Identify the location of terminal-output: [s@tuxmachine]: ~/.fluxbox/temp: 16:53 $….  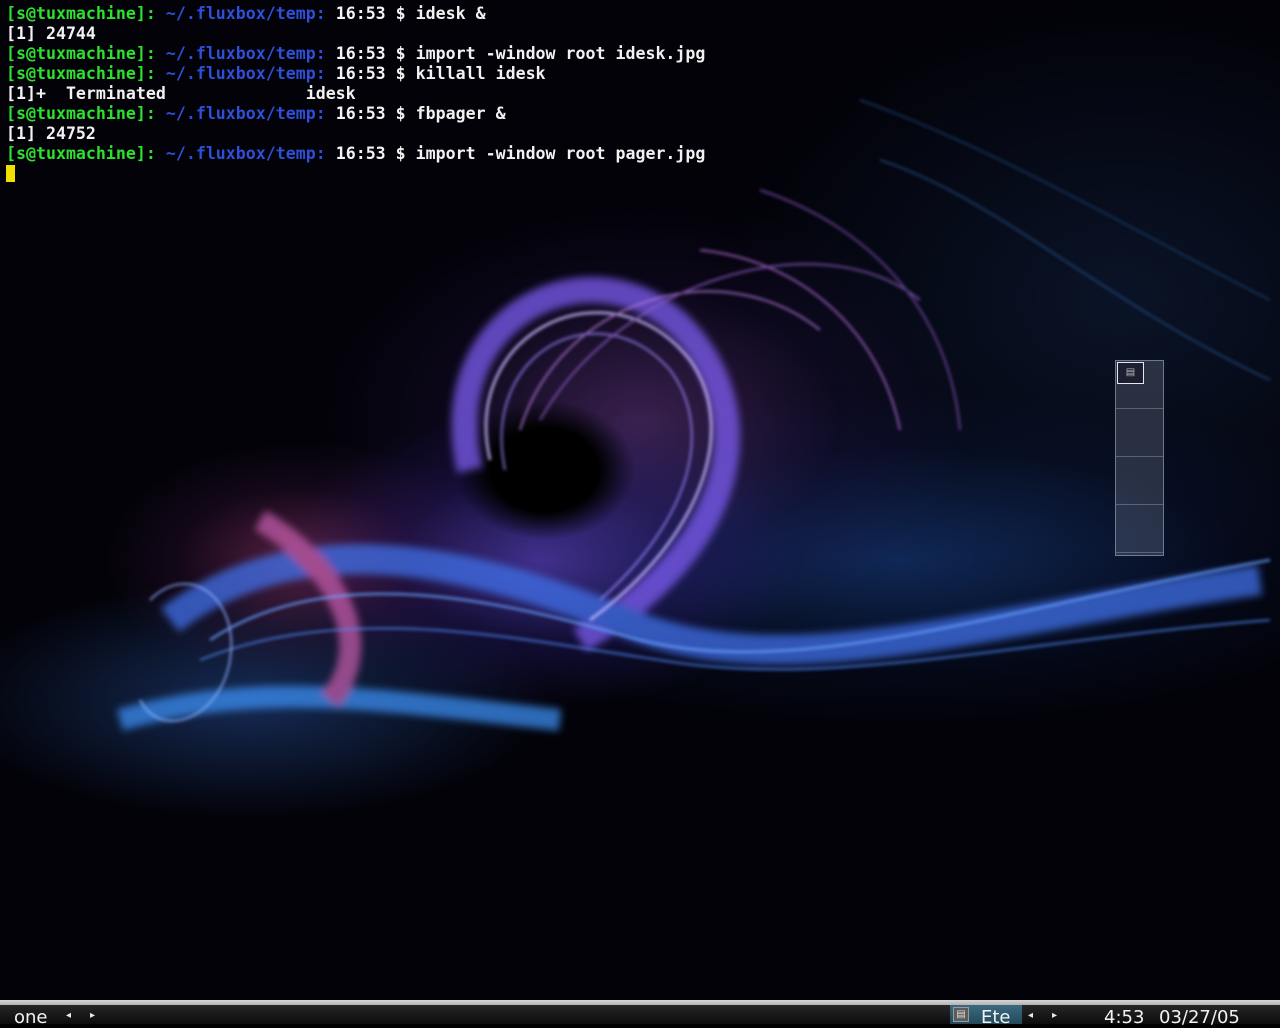
(355, 94).